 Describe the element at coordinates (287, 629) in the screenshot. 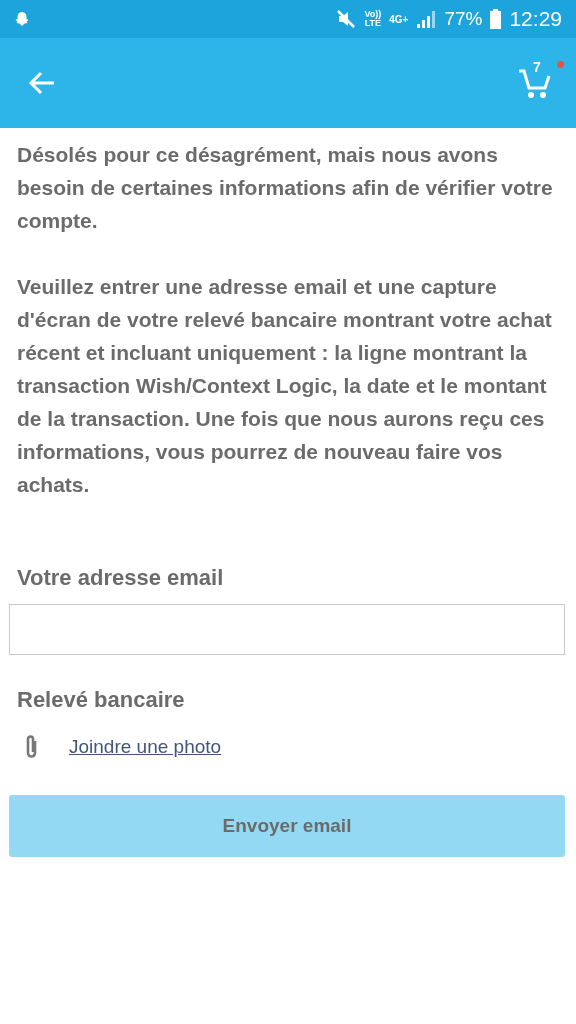

I see `email-input-field` at that location.